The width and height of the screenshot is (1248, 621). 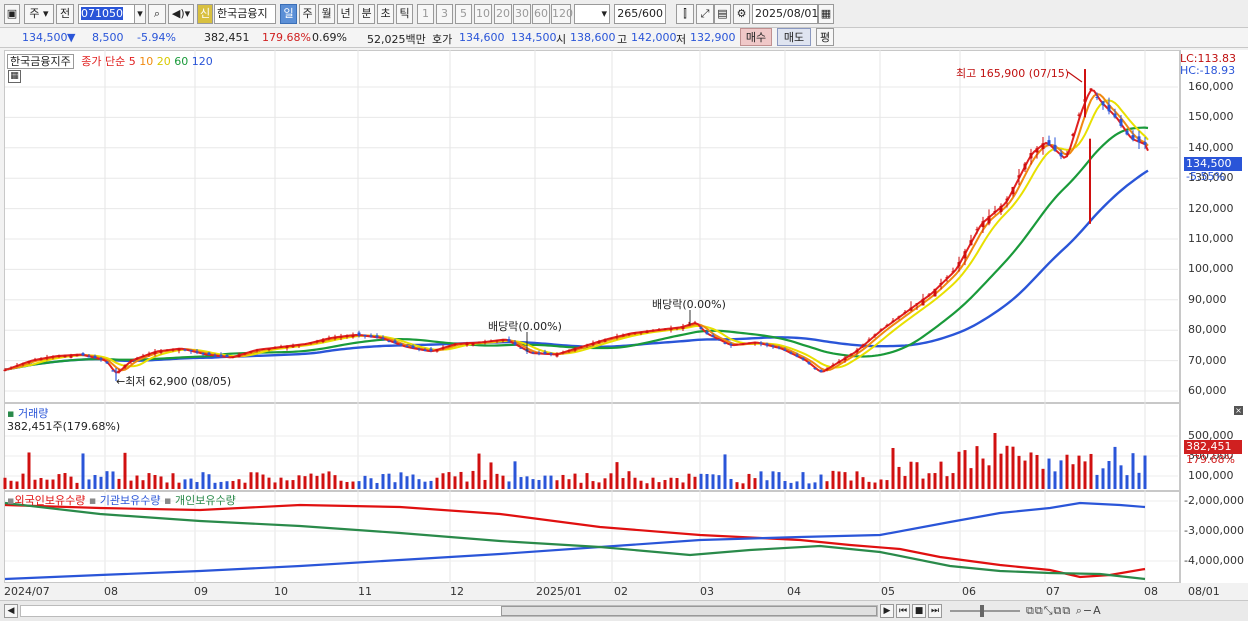 I want to click on zoom-slider, so click(x=985, y=611).